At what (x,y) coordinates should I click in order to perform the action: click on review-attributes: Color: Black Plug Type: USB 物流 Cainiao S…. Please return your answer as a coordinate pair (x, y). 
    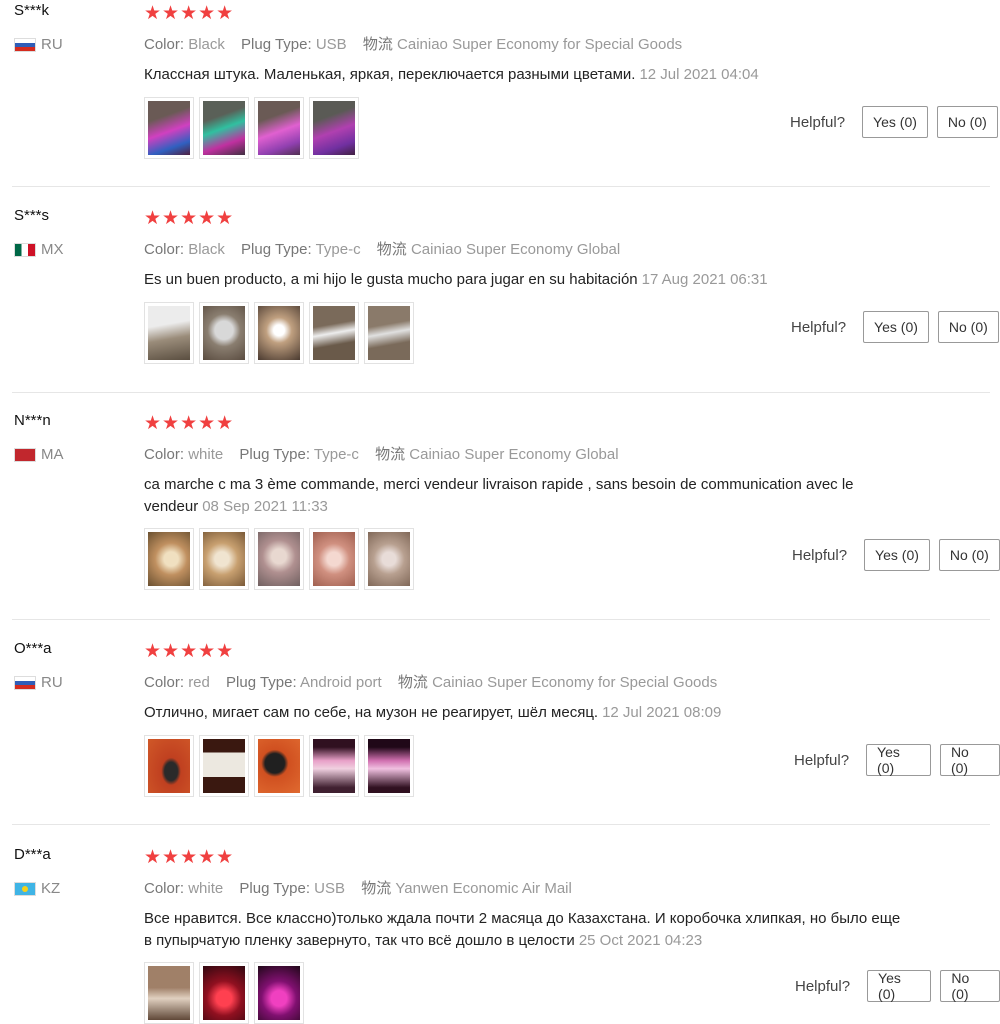
    Looking at the image, I should click on (419, 43).